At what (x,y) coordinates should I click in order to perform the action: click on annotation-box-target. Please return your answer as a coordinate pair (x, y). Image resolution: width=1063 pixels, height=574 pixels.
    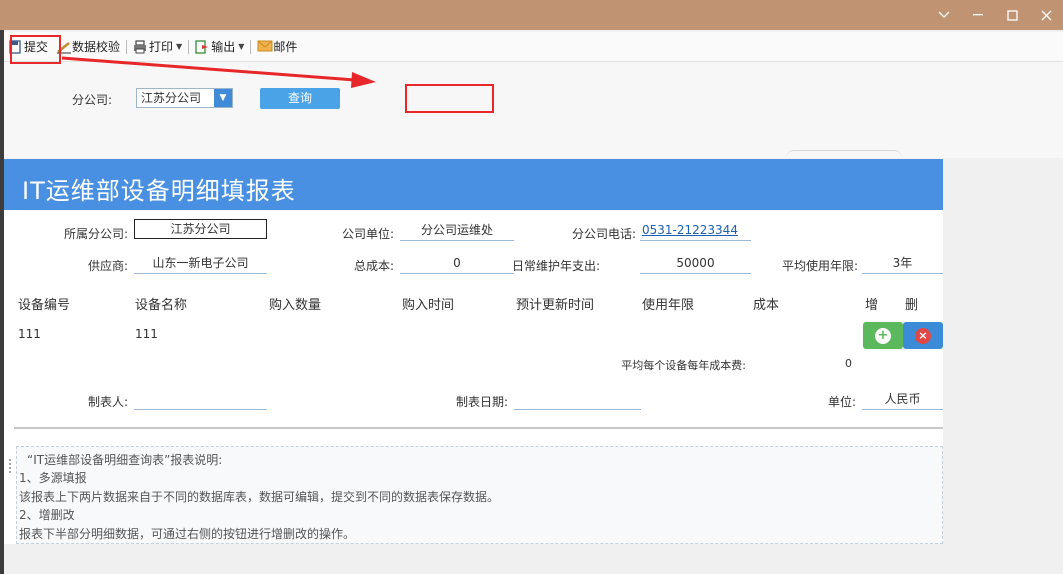
    Looking at the image, I should click on (449, 98).